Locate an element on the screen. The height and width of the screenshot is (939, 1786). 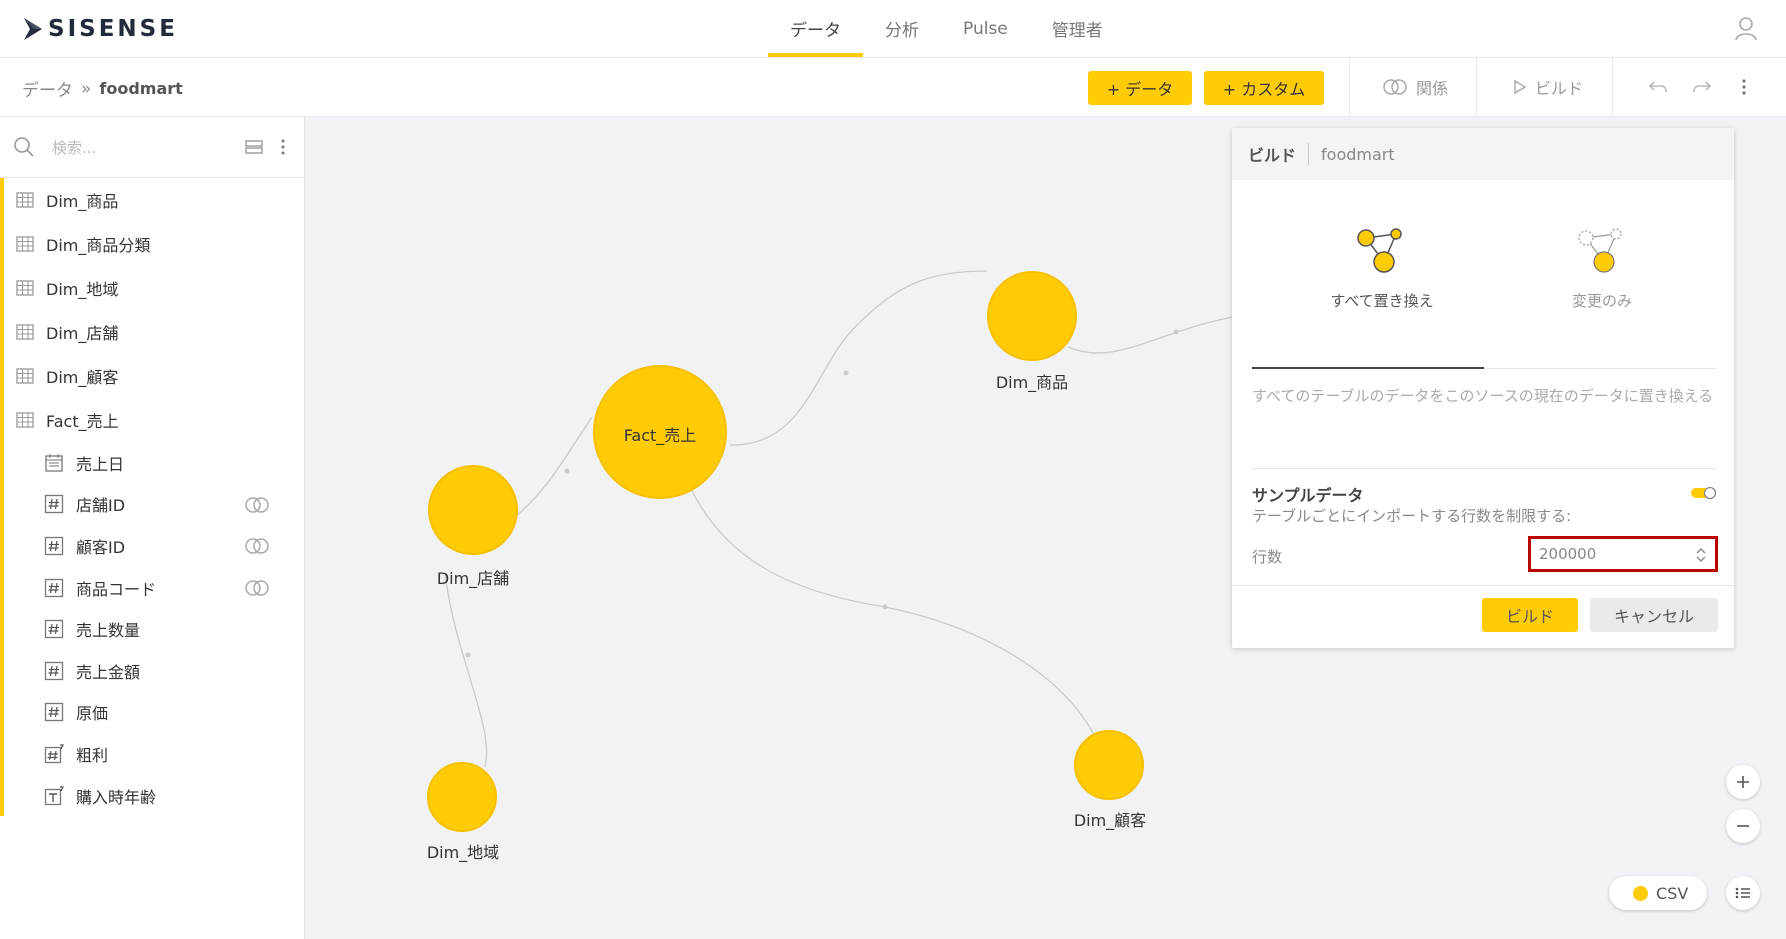
tab-analytics: 分析 is located at coordinates (902, 28).